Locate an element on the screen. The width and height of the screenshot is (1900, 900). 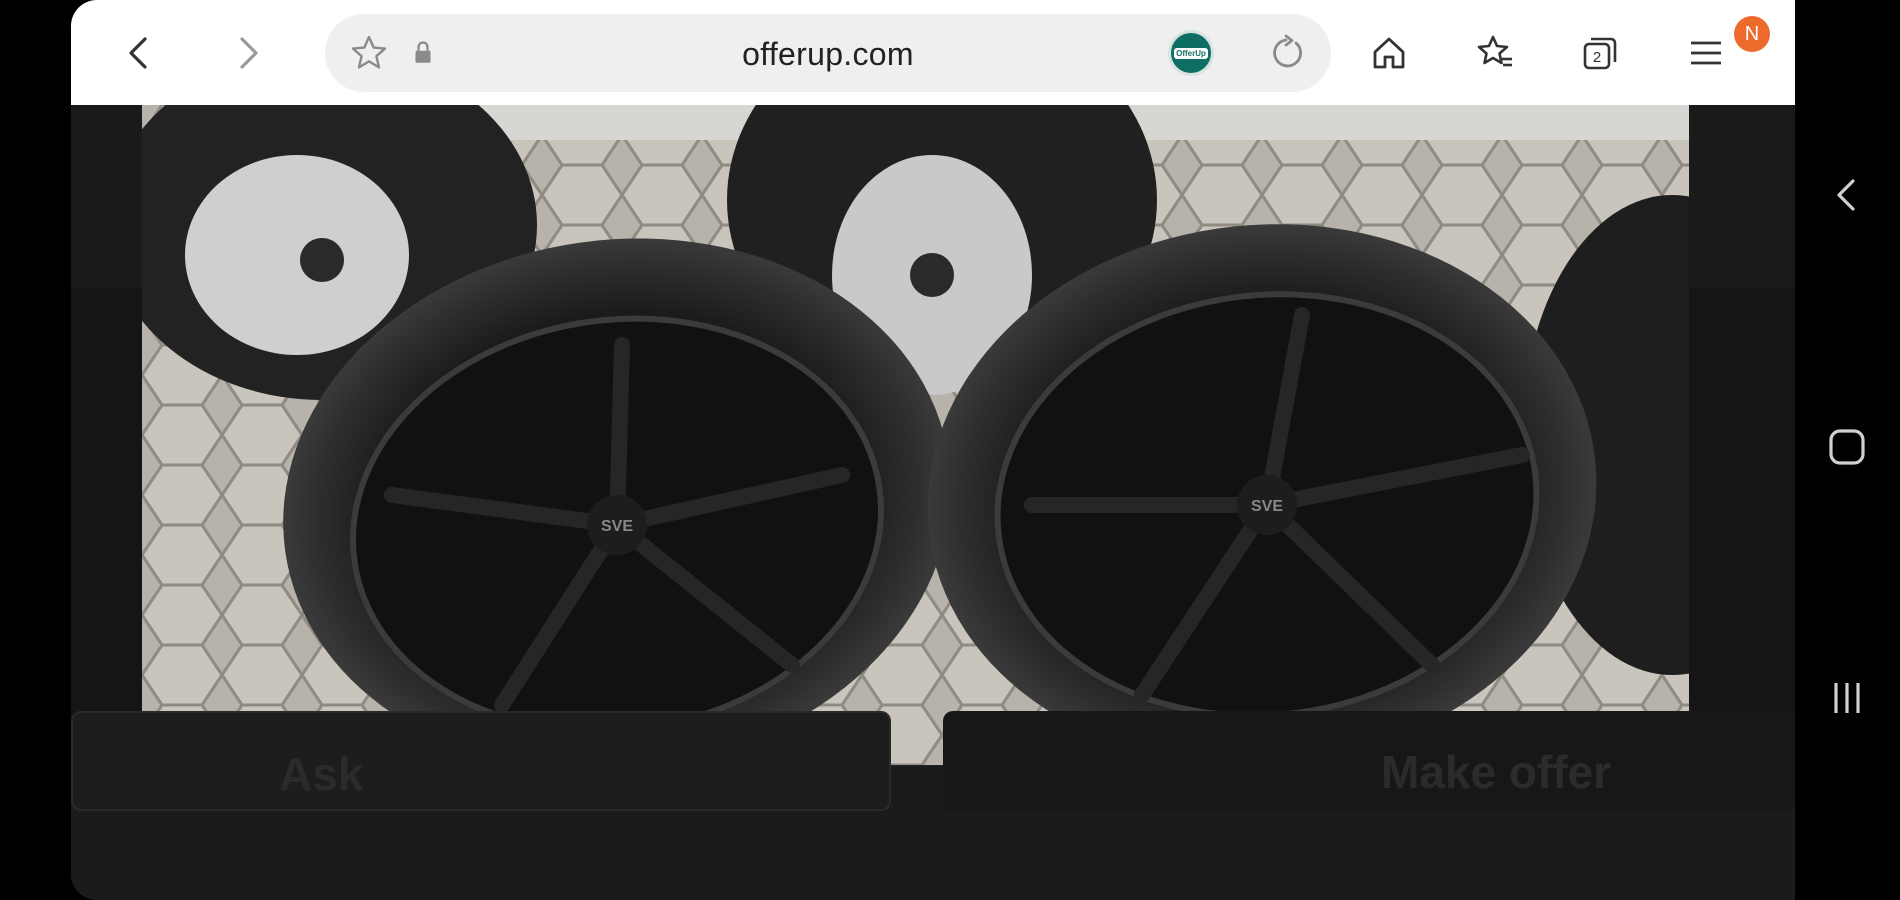
home-button is located at coordinates (1389, 53).